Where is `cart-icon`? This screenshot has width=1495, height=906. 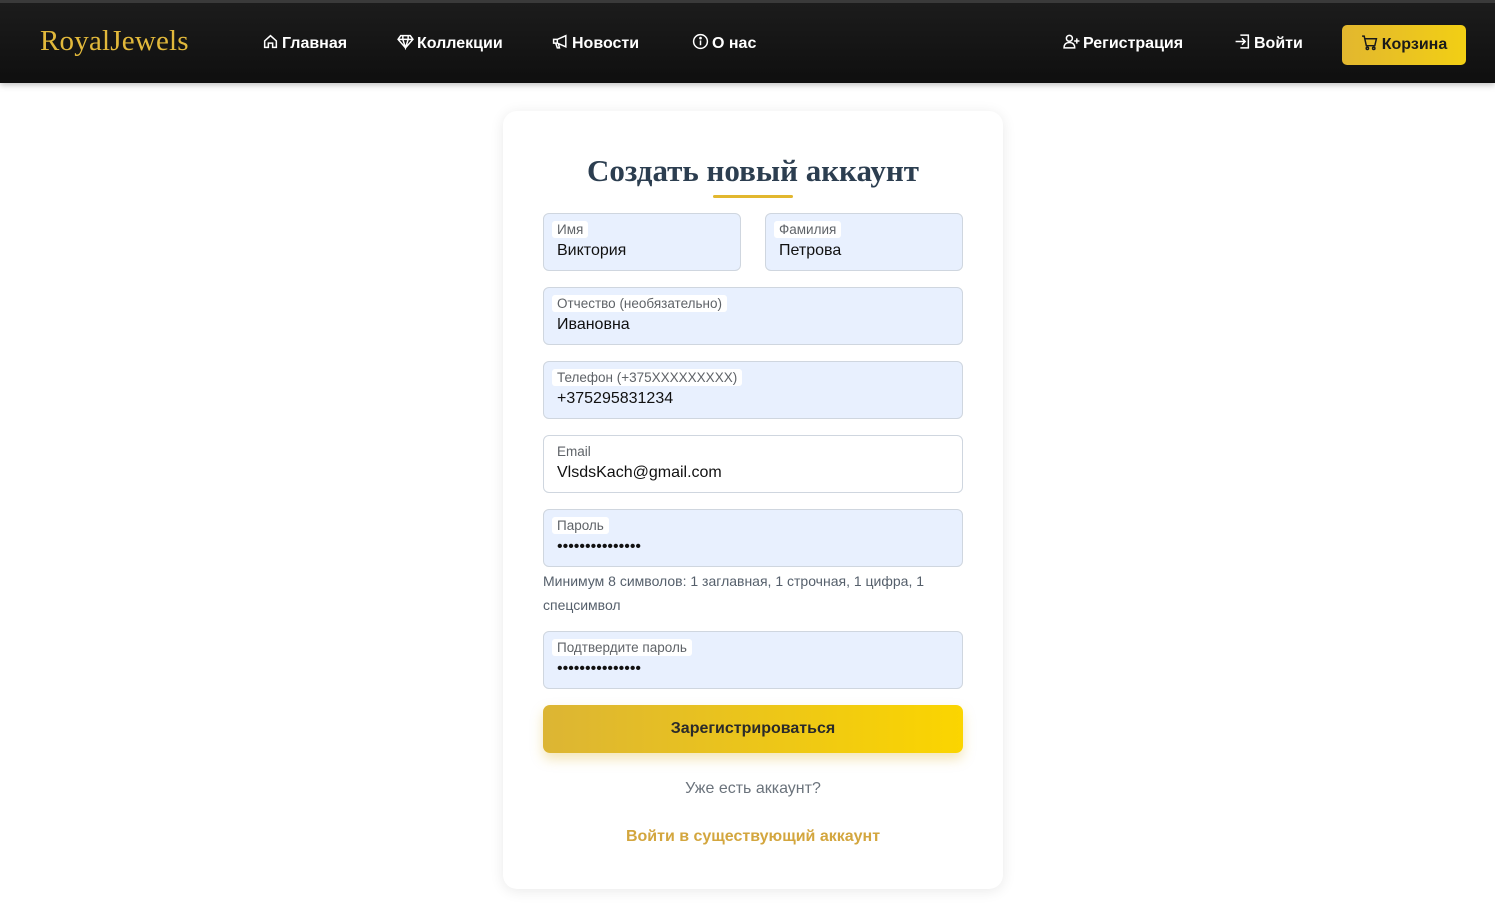 cart-icon is located at coordinates (1369, 45).